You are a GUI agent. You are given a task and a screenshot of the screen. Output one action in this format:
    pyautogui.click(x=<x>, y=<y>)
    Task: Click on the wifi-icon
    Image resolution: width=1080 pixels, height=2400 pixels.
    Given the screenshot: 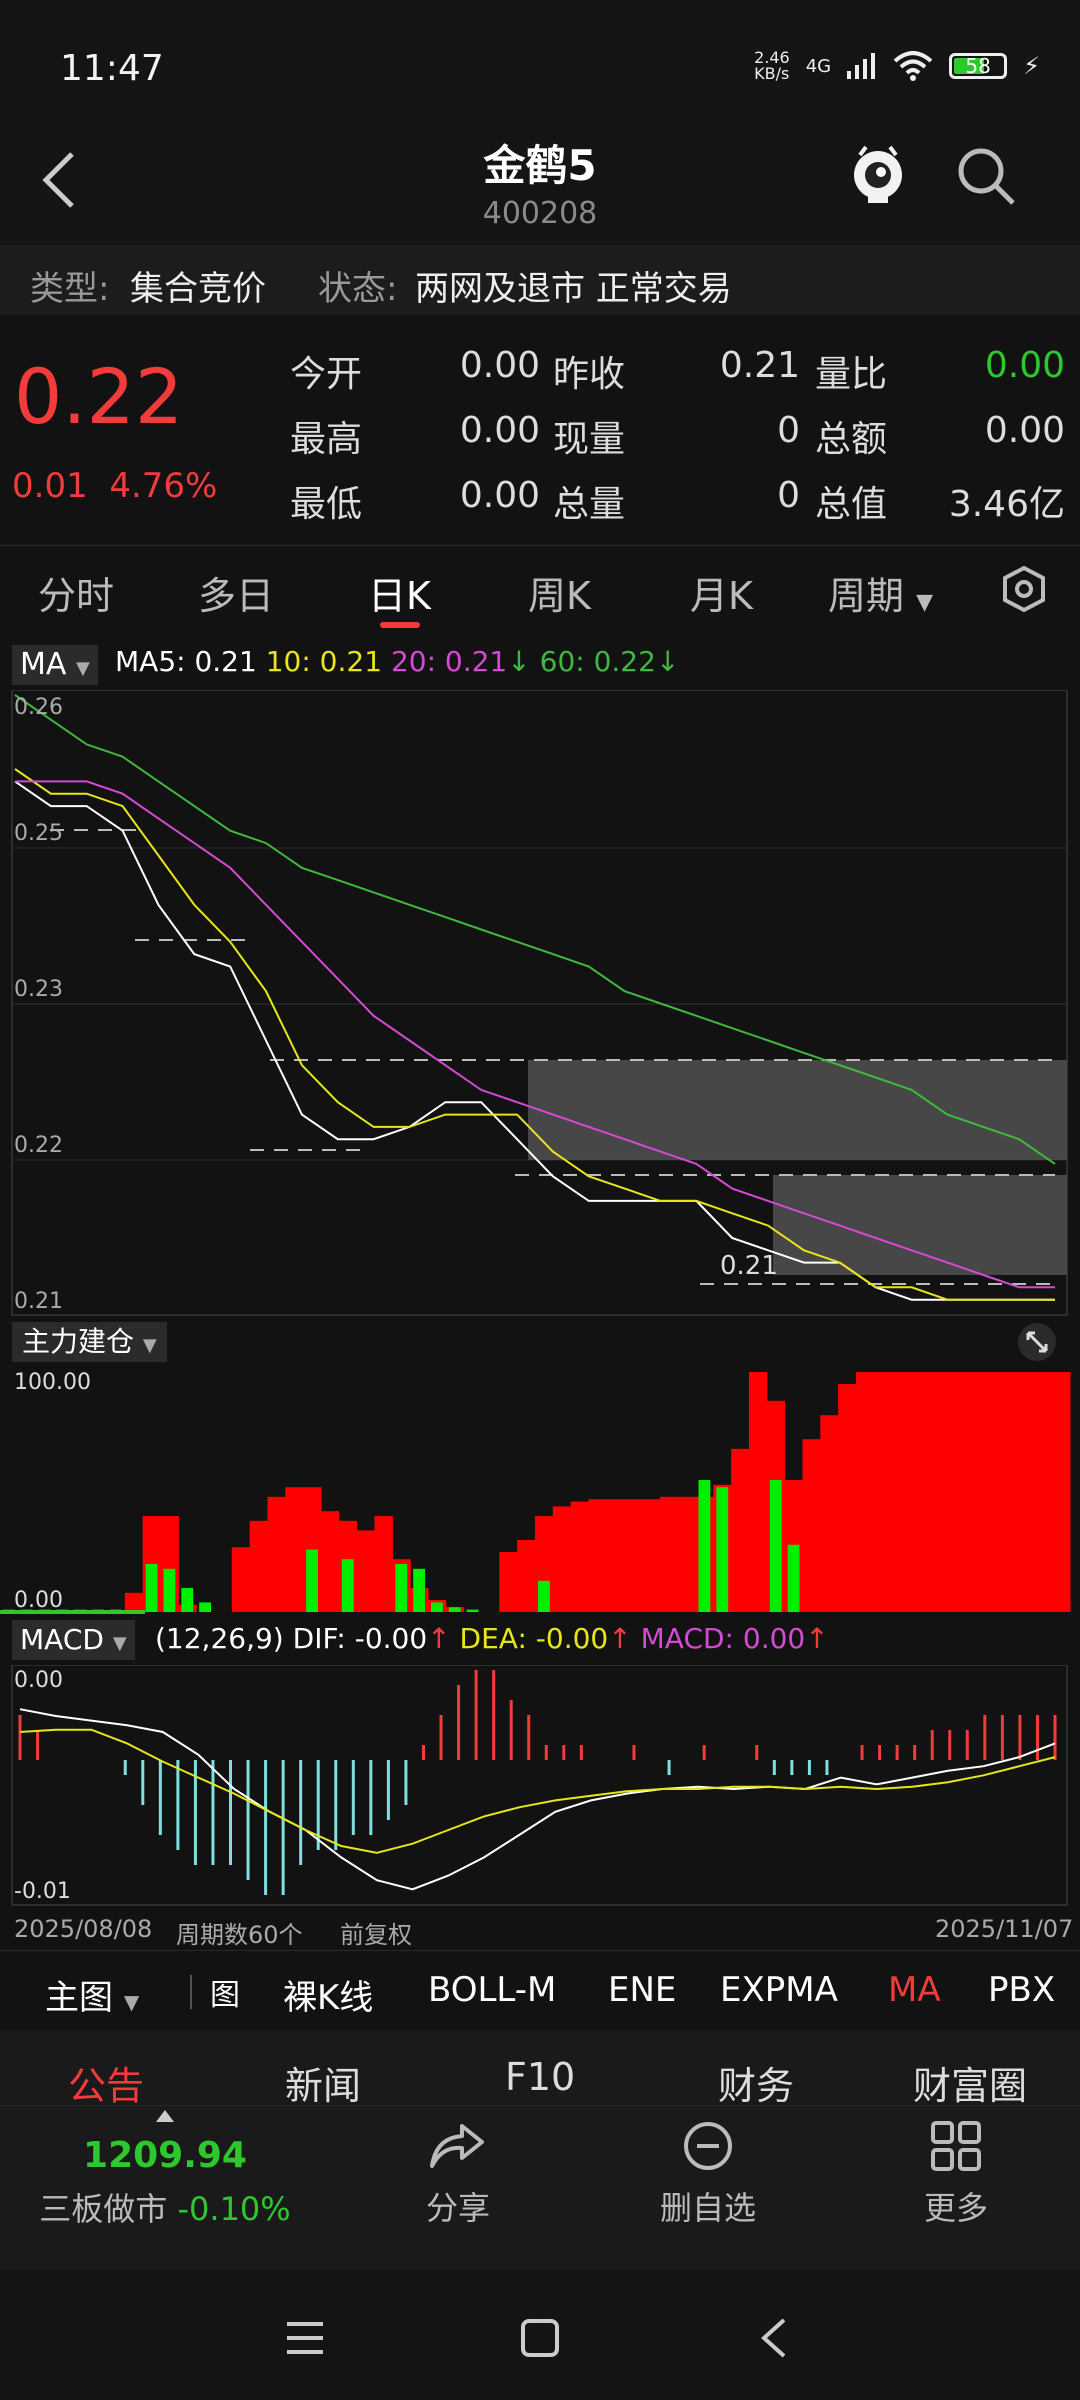 What is the action you would take?
    pyautogui.click(x=913, y=66)
    